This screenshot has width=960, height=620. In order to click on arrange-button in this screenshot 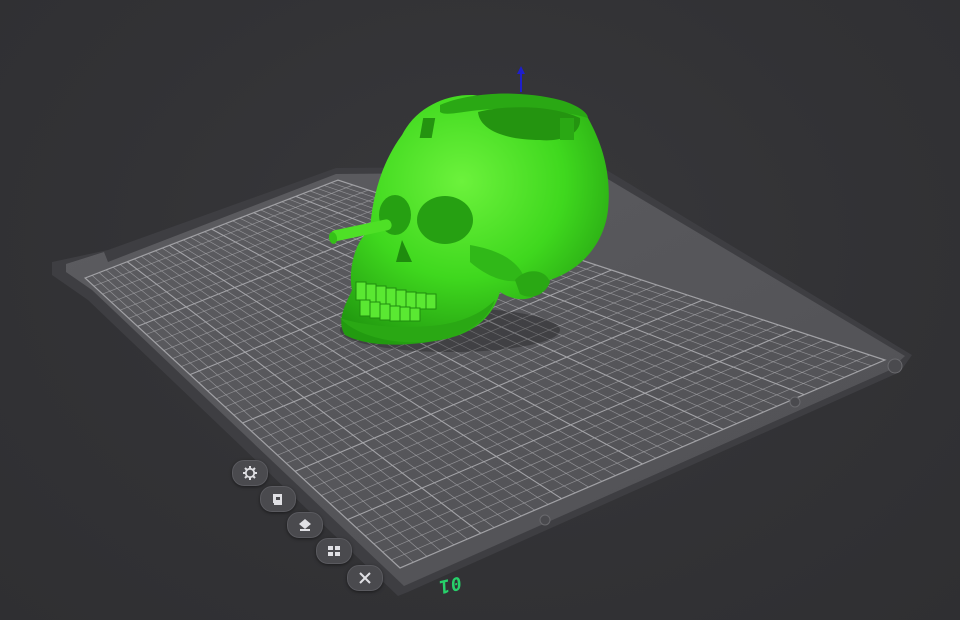, I will do `click(305, 525)`.